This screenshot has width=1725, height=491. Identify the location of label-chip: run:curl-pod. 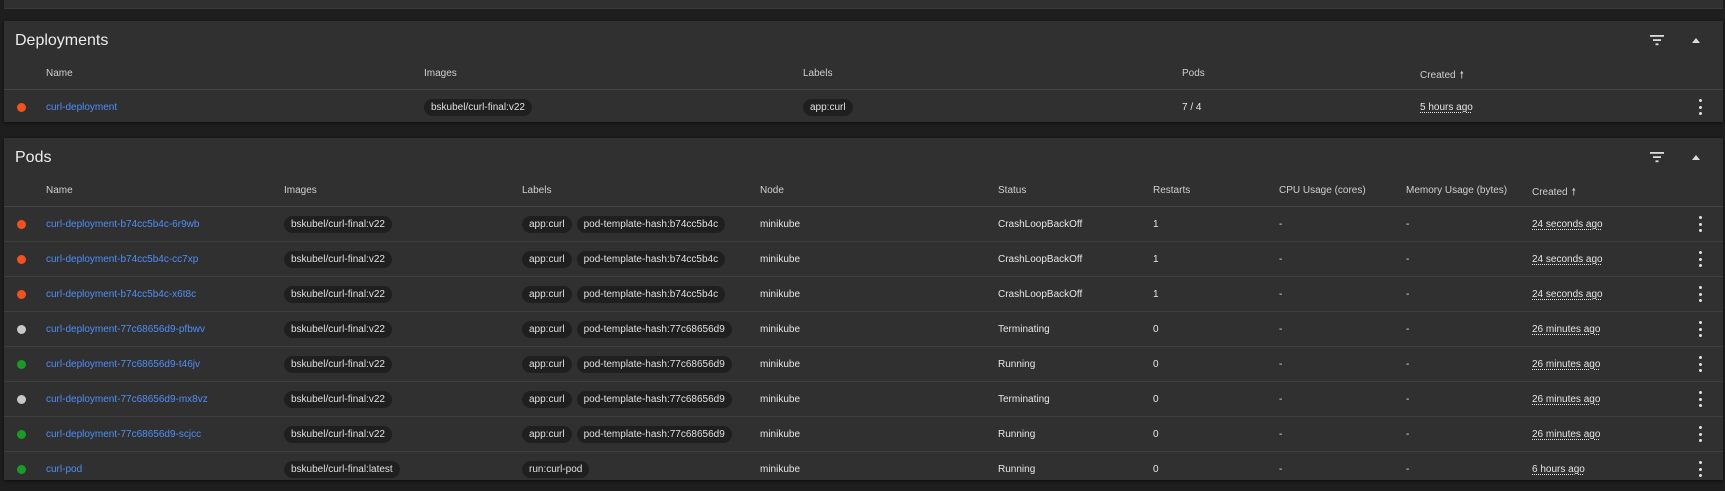
(556, 469).